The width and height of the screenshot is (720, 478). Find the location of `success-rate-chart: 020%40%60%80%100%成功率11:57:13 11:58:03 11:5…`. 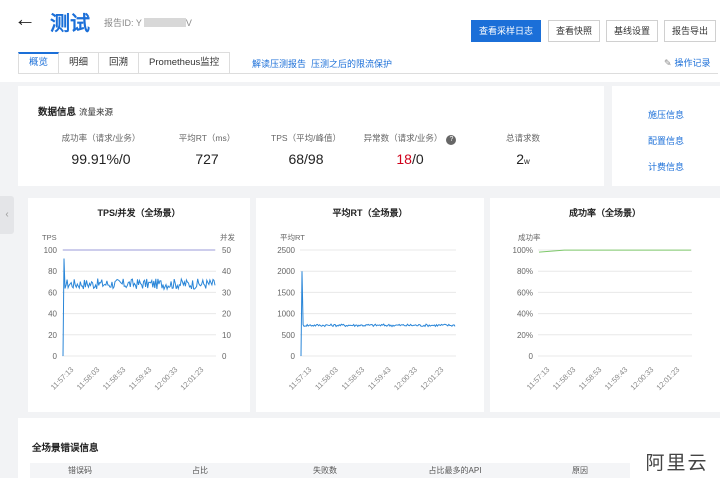

success-rate-chart: 020%40%60%80%100%成功率11:57:13 11:58:03 11:5… is located at coordinates (602, 312).